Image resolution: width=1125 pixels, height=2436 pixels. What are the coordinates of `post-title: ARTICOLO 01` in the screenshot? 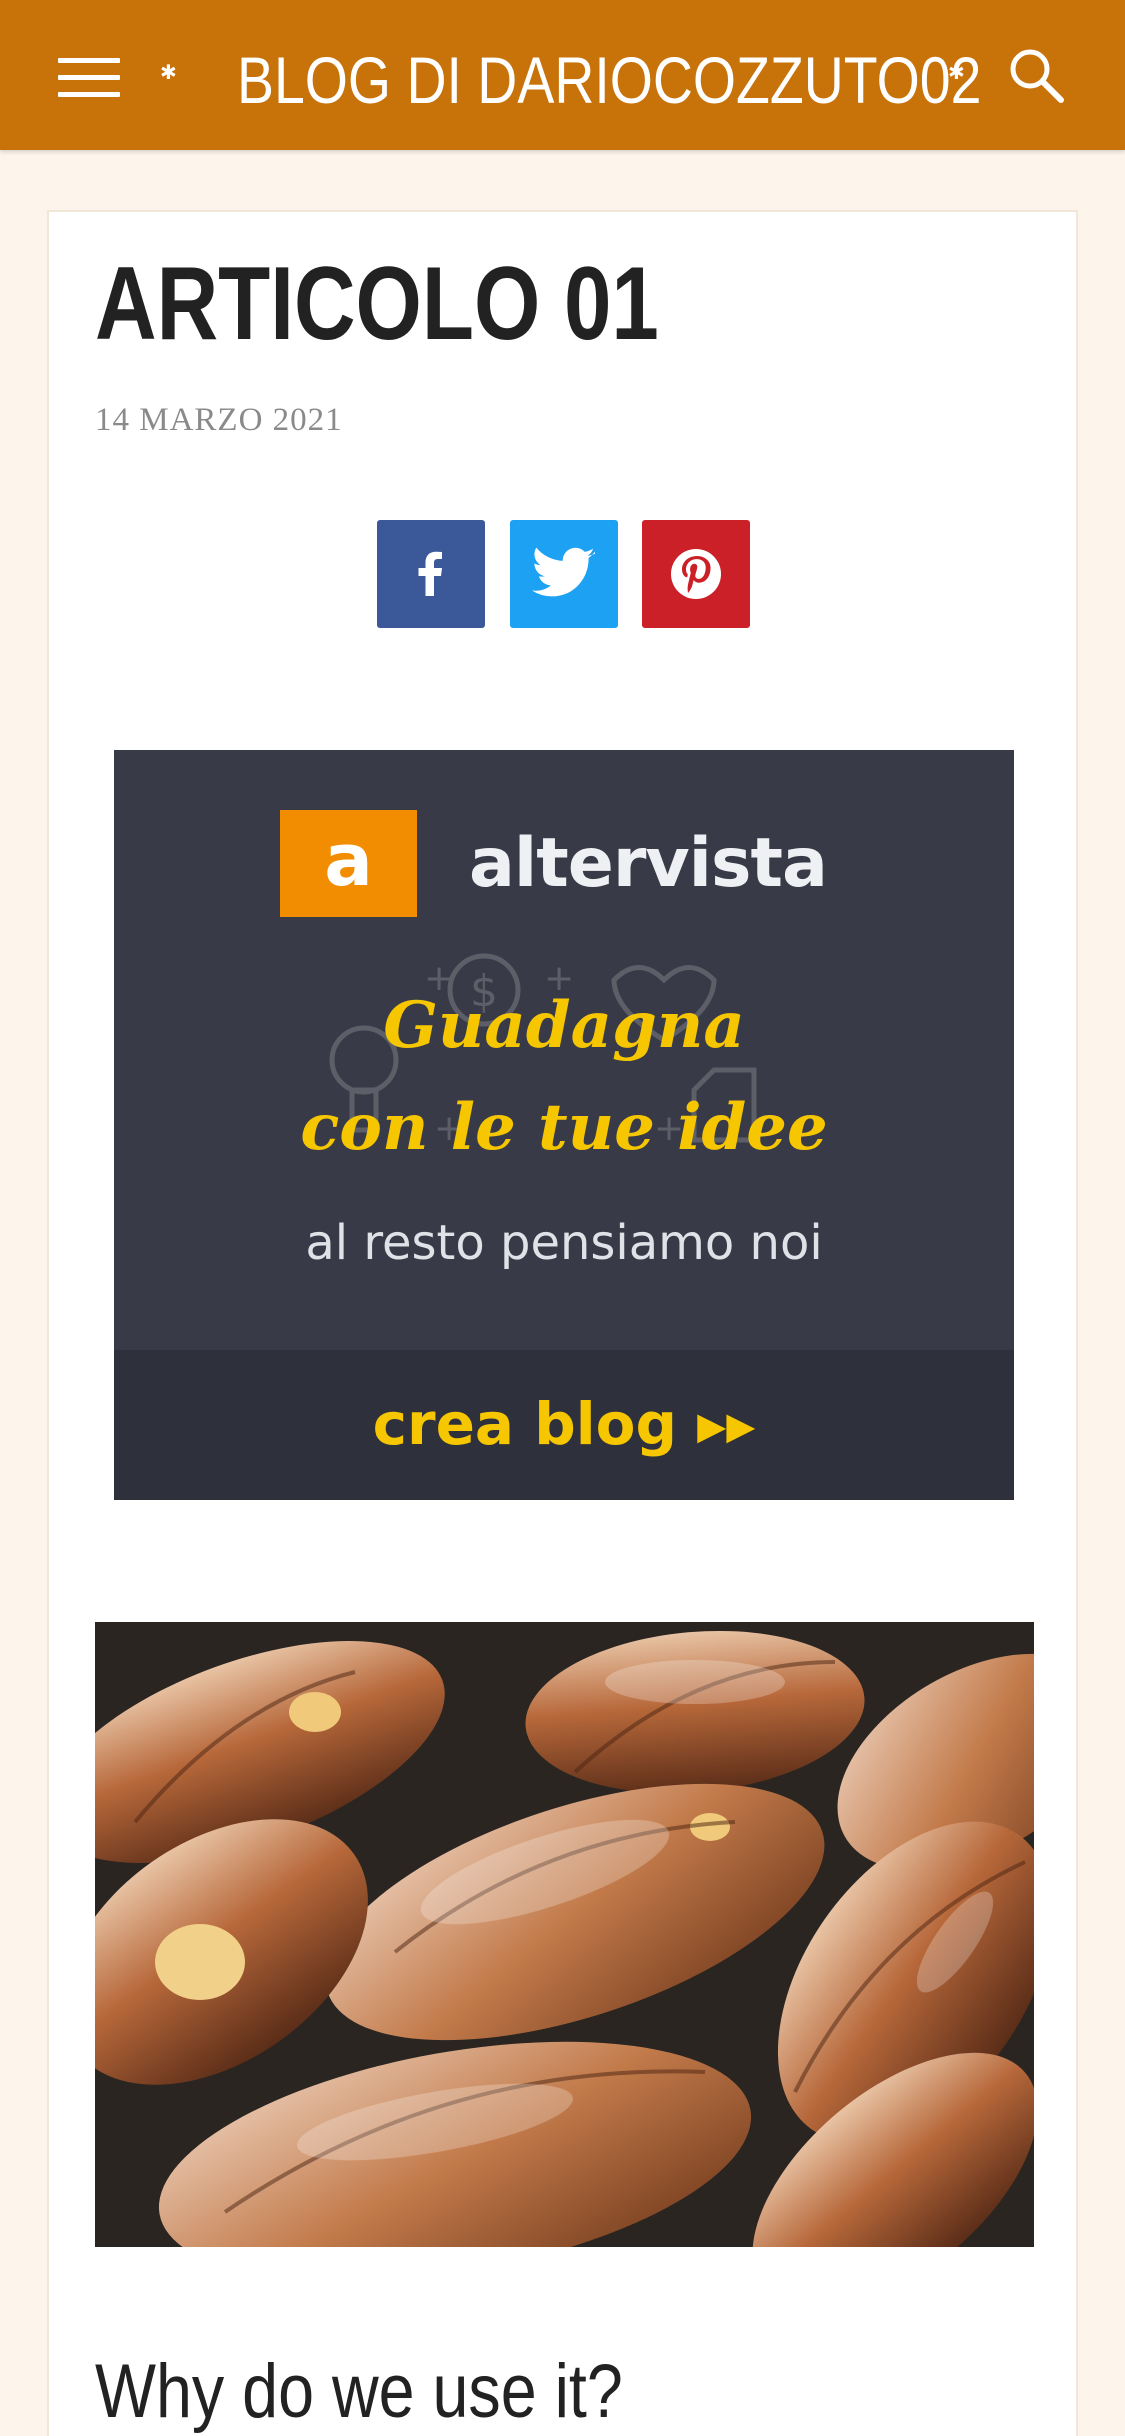 It's located at (377, 304).